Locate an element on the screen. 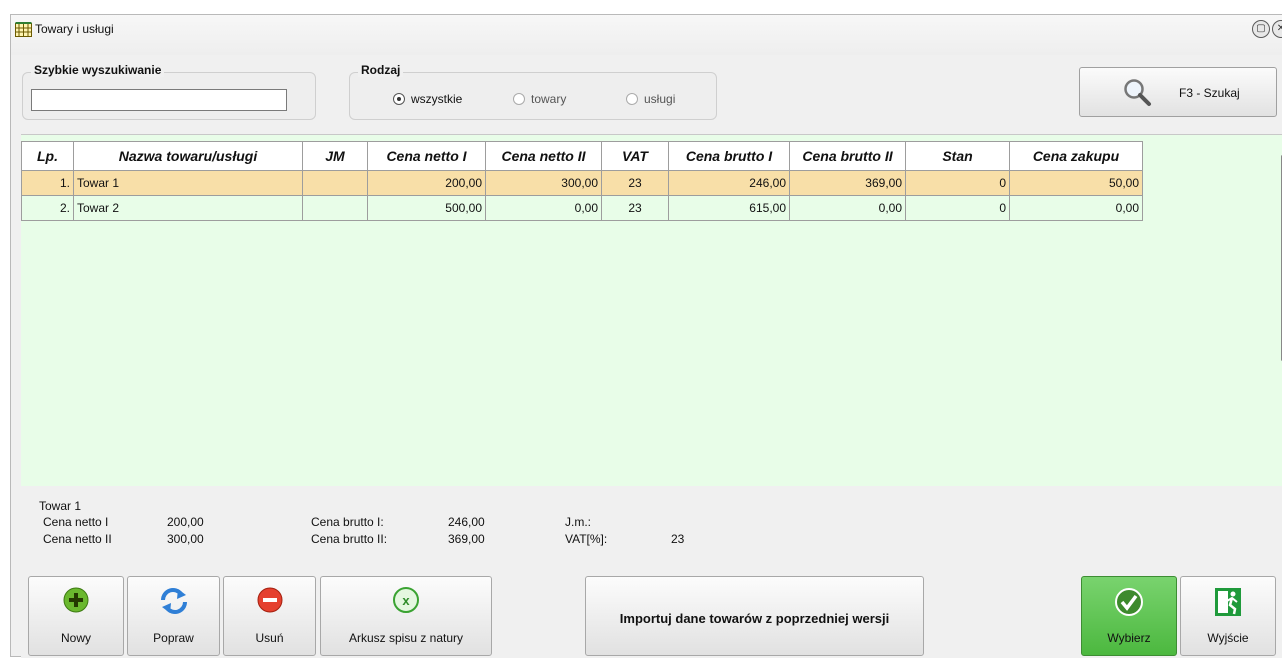 The image size is (1282, 658). radio-towary: towary is located at coordinates (539, 99).